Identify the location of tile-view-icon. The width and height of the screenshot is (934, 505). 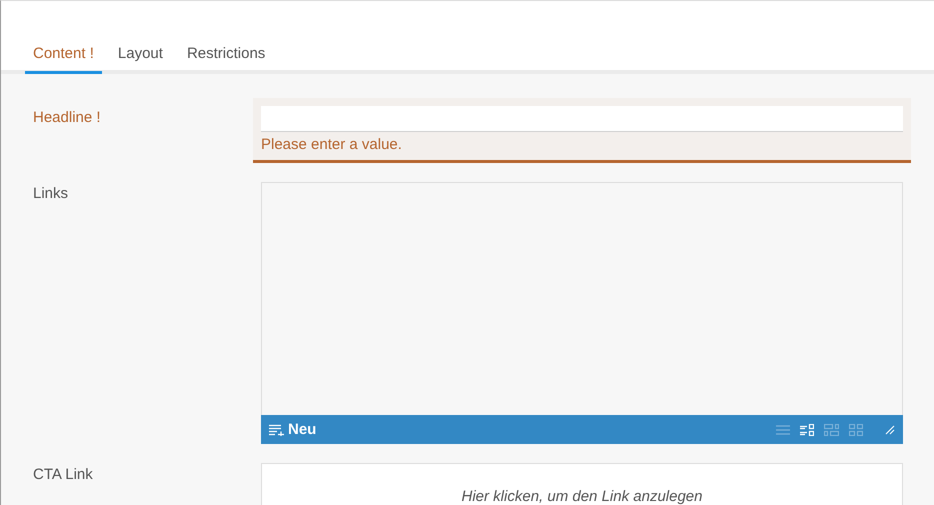
(831, 430).